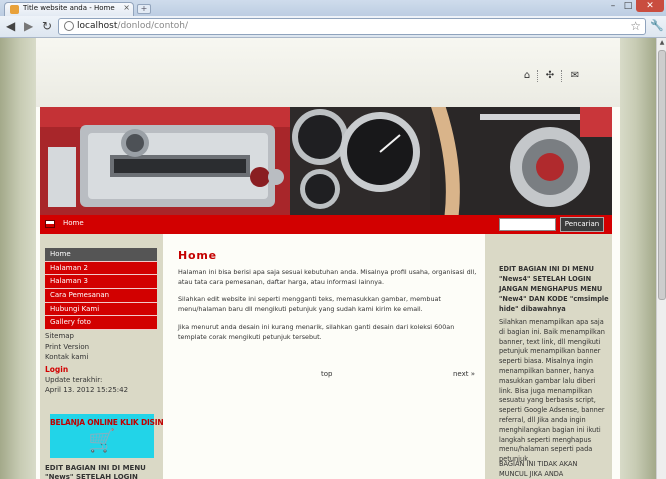 This screenshot has height=479, width=666. What do you see at coordinates (582, 224) in the screenshot?
I see `search-button: Pencarian` at bounding box center [582, 224].